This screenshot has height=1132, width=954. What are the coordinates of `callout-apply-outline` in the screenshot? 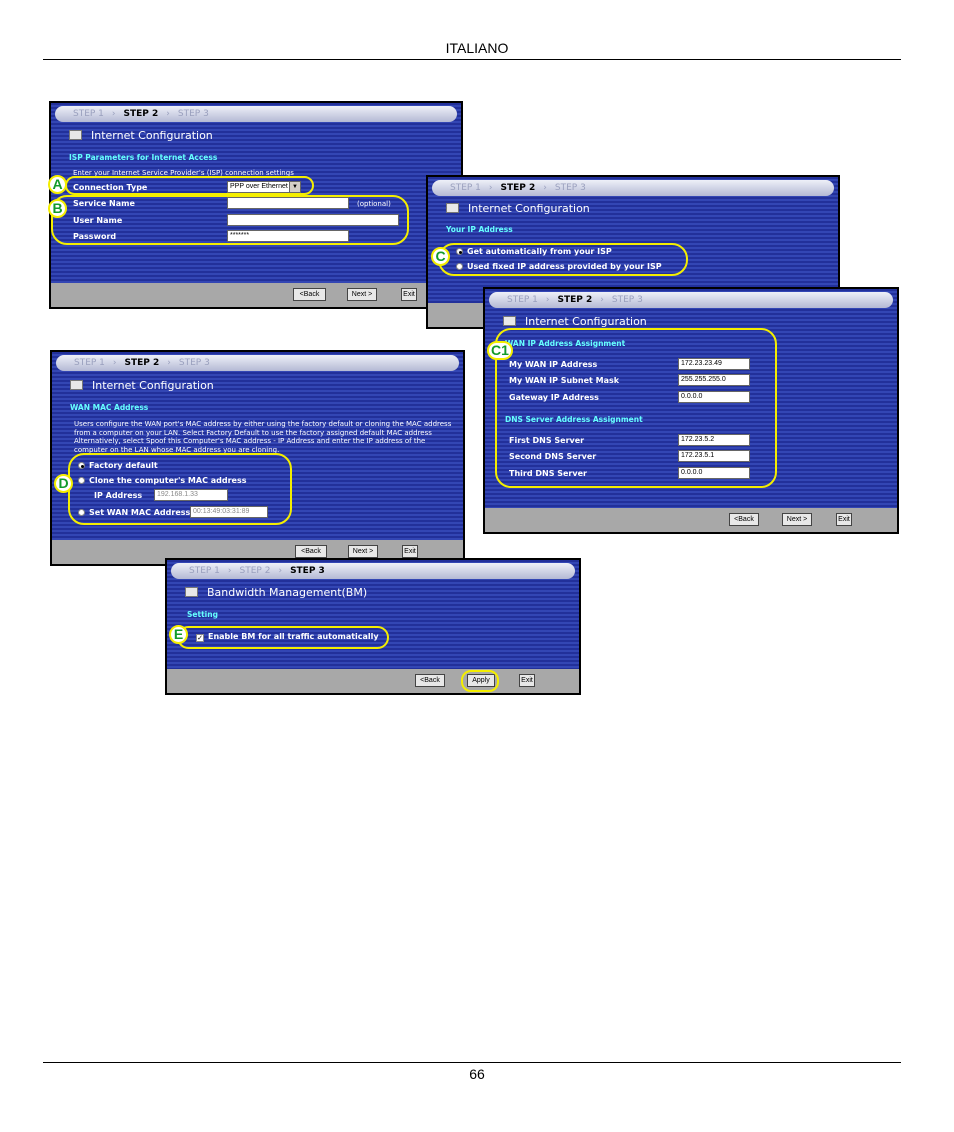 It's located at (480, 681).